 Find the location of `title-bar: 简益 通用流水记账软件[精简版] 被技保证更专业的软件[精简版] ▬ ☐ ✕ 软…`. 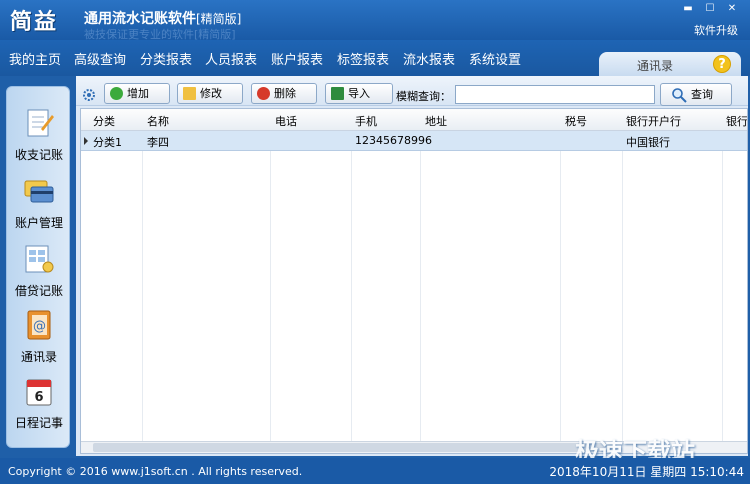

title-bar: 简益 通用流水记账软件[精简版] 被技保证更专业的软件[精简版] ▬ ☐ ✕ 软… is located at coordinates (375, 20).